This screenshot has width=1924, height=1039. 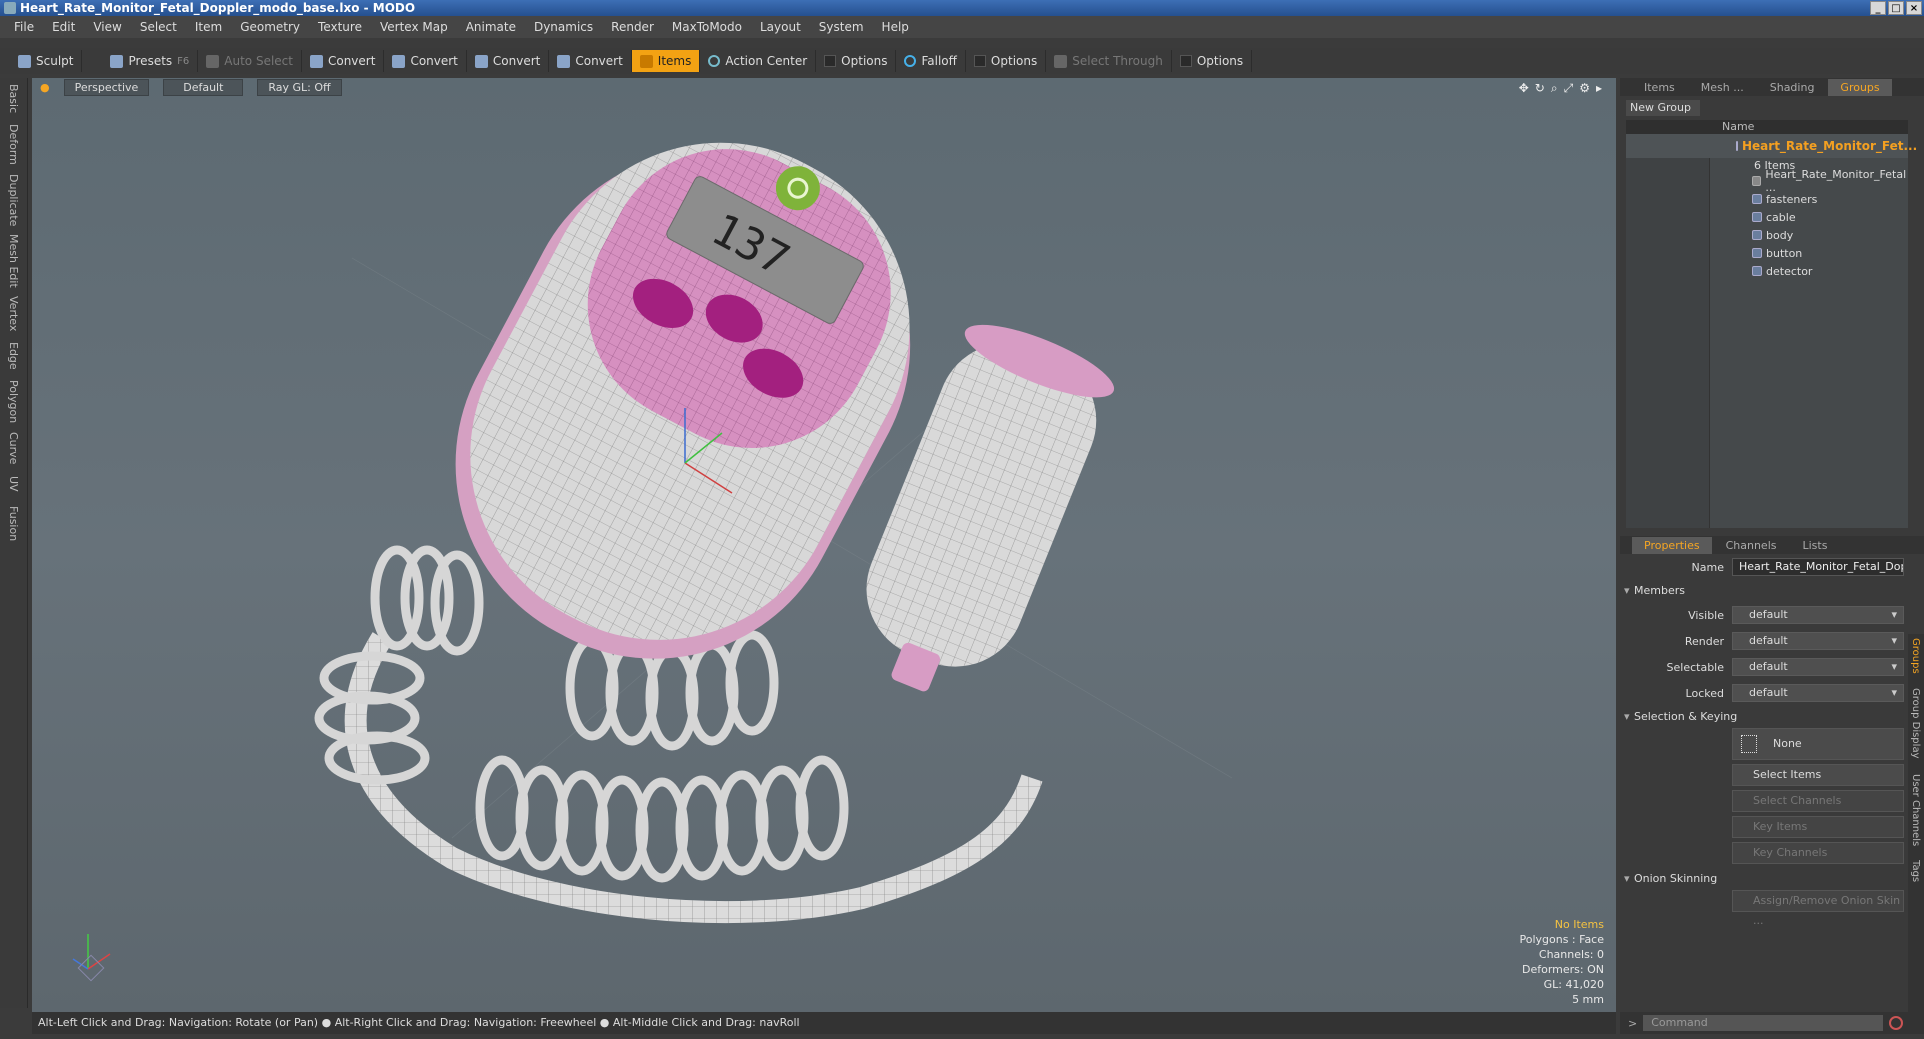 What do you see at coordinates (1772, 591) in the screenshot?
I see `members-section: Members` at bounding box center [1772, 591].